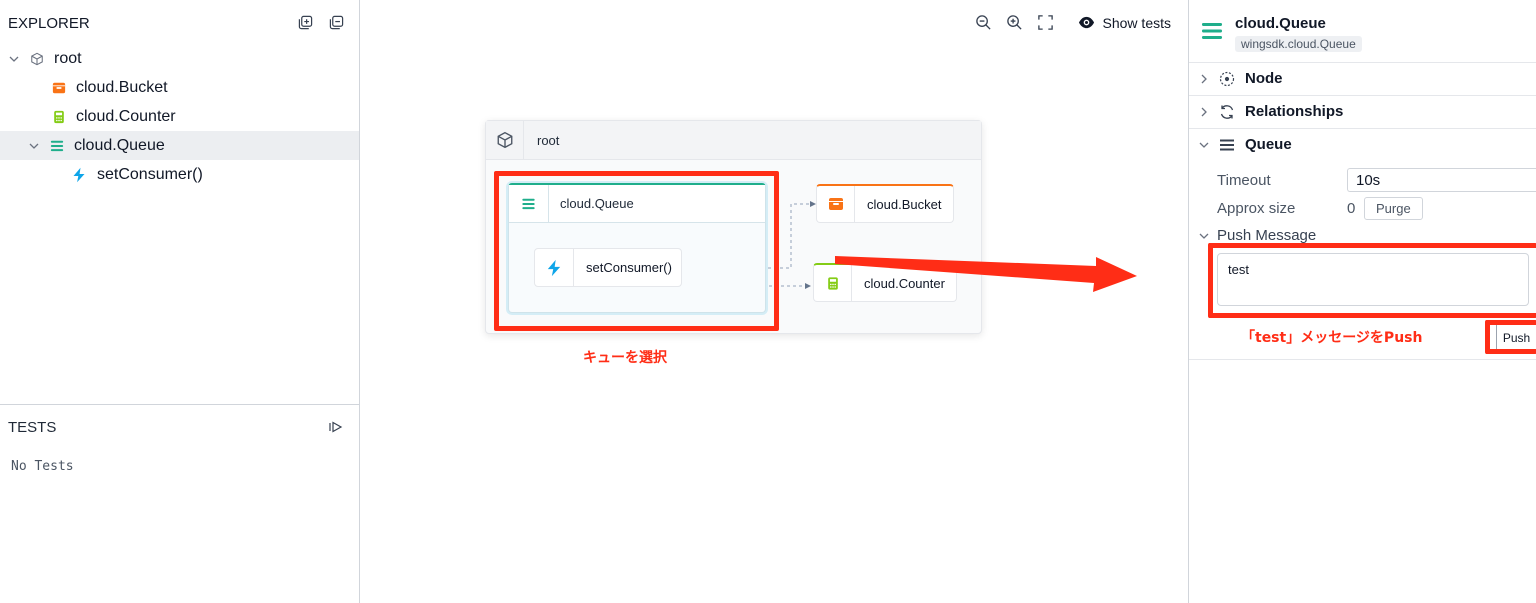 Image resolution: width=1536 pixels, height=603 pixels. I want to click on section-relationships: Relationships, so click(1362, 111).